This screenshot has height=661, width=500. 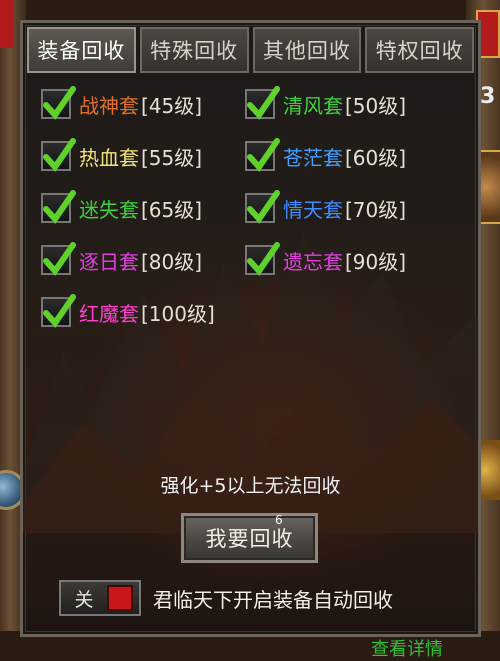 What do you see at coordinates (7, 24) in the screenshot?
I see `left-red-bar` at bounding box center [7, 24].